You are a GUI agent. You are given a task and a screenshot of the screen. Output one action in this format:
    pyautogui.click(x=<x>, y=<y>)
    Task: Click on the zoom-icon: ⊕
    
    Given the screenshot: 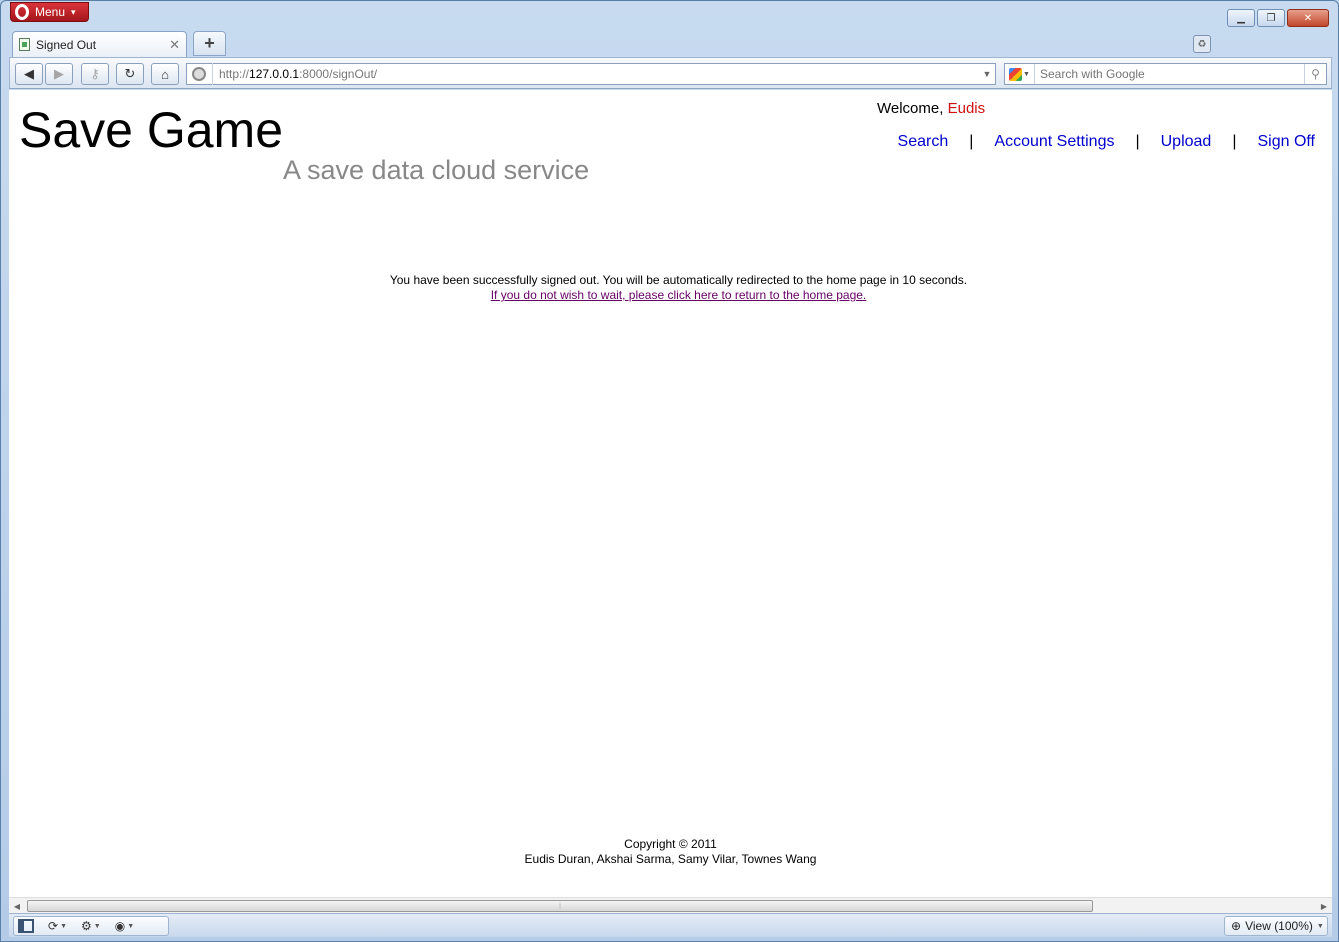 What is the action you would take?
    pyautogui.click(x=1236, y=926)
    